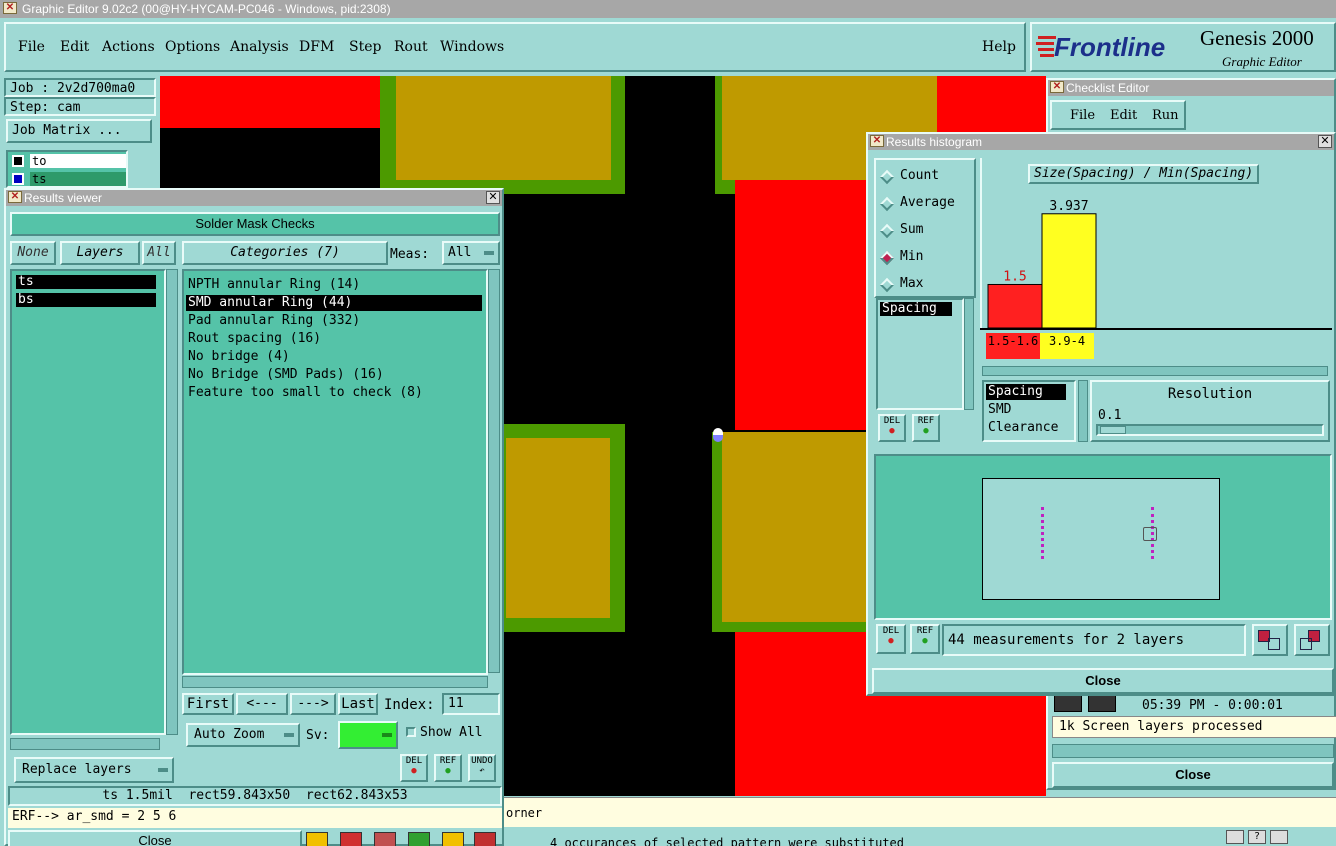 Image resolution: width=1336 pixels, height=846 pixels. Describe the element at coordinates (718, 435) in the screenshot. I see `measurement-marker` at that location.